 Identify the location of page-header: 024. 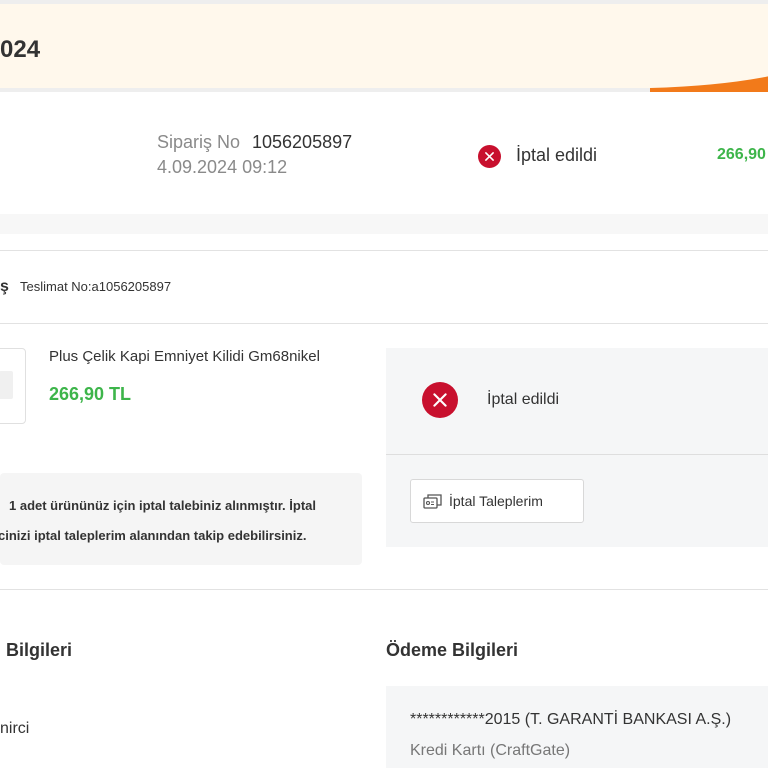
(384, 46).